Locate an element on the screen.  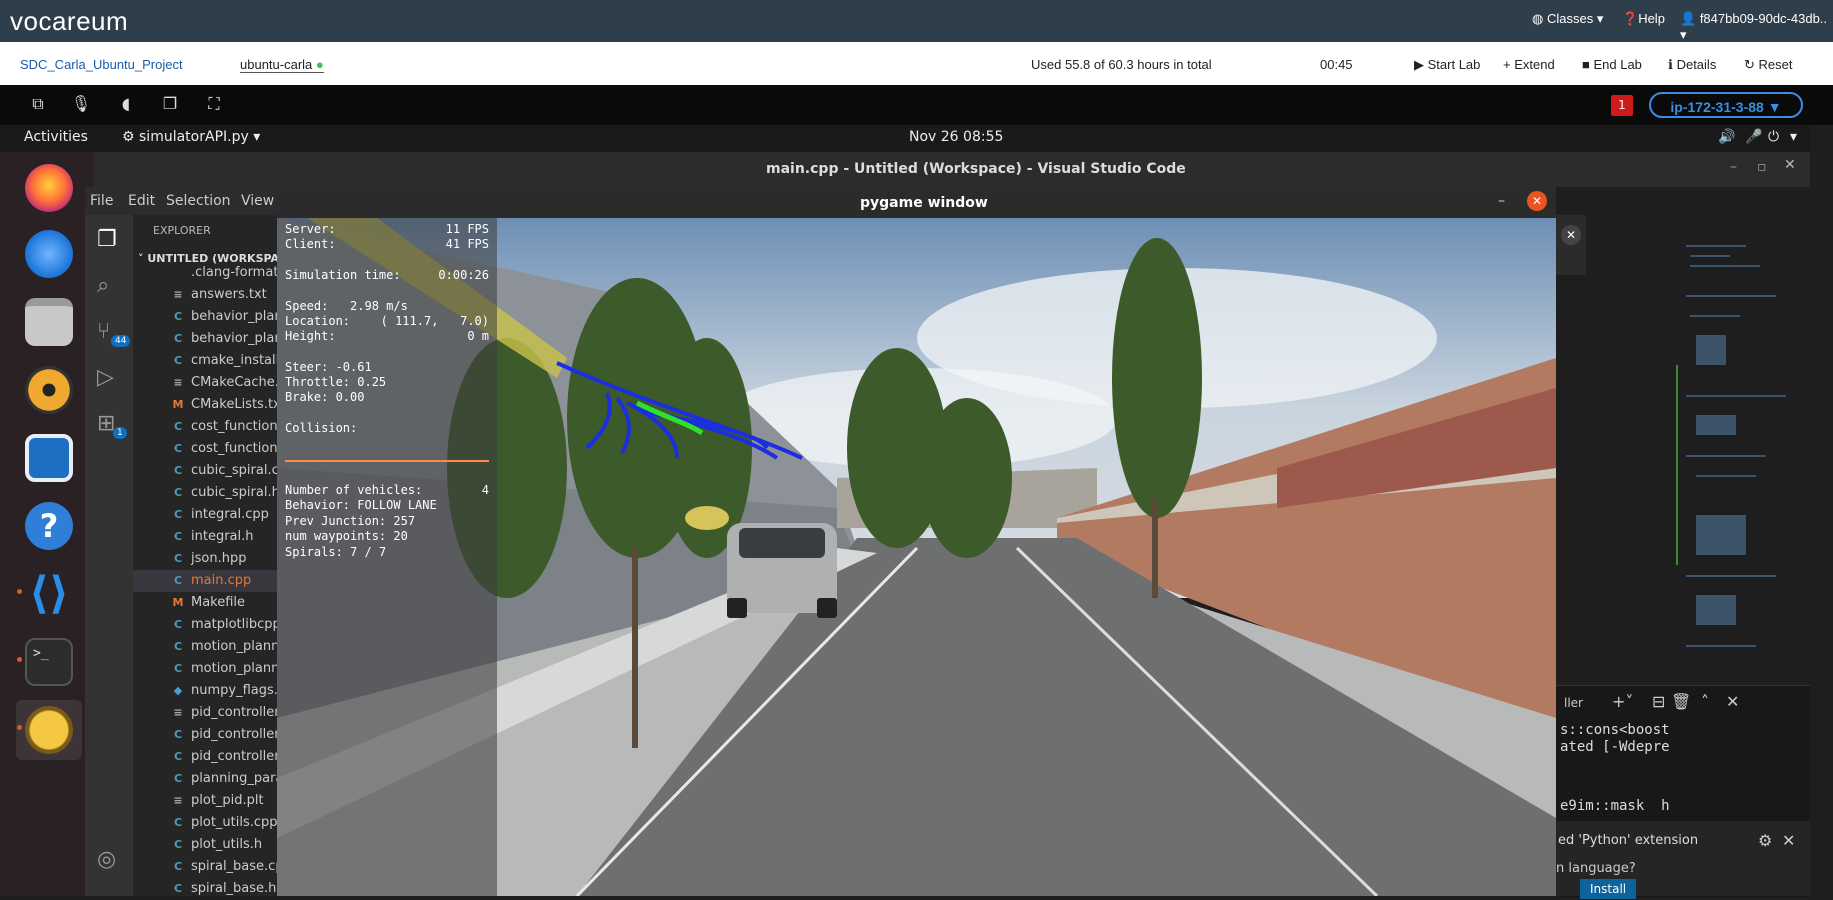
menu-file: File is located at coordinates (101, 201).